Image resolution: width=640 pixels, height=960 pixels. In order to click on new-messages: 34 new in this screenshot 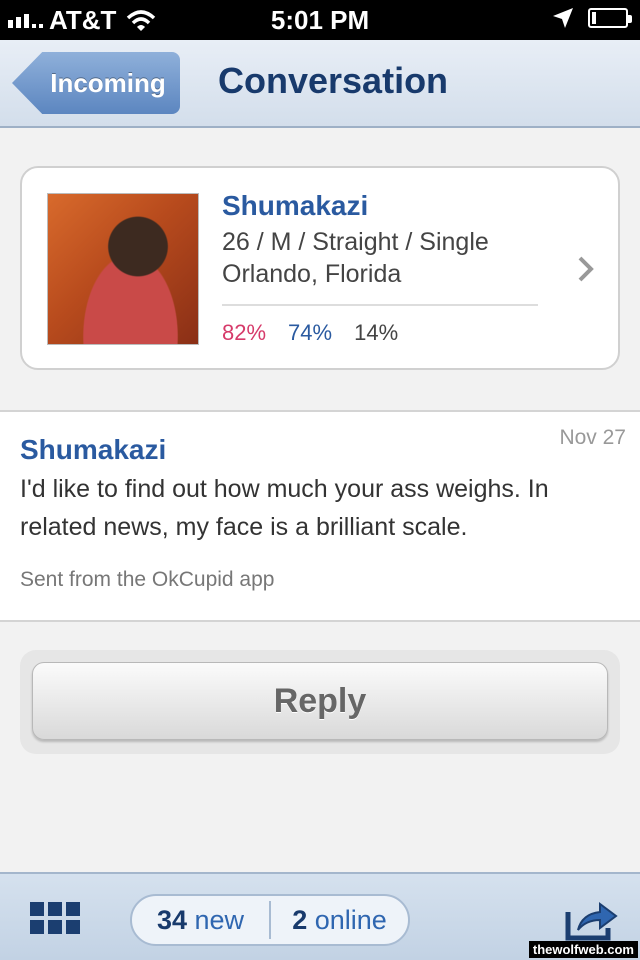, I will do `click(200, 920)`.